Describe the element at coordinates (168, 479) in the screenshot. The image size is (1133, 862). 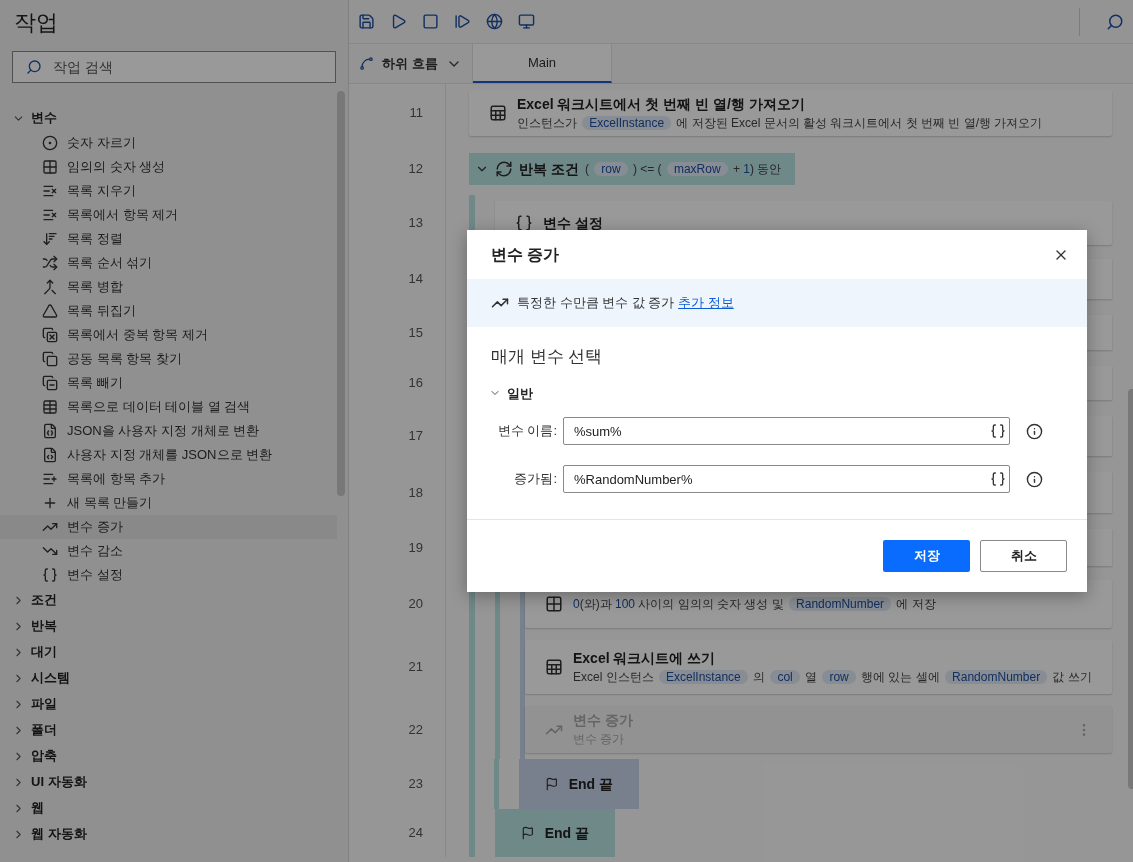
I see `action-item: 목록에 항목 추가` at that location.